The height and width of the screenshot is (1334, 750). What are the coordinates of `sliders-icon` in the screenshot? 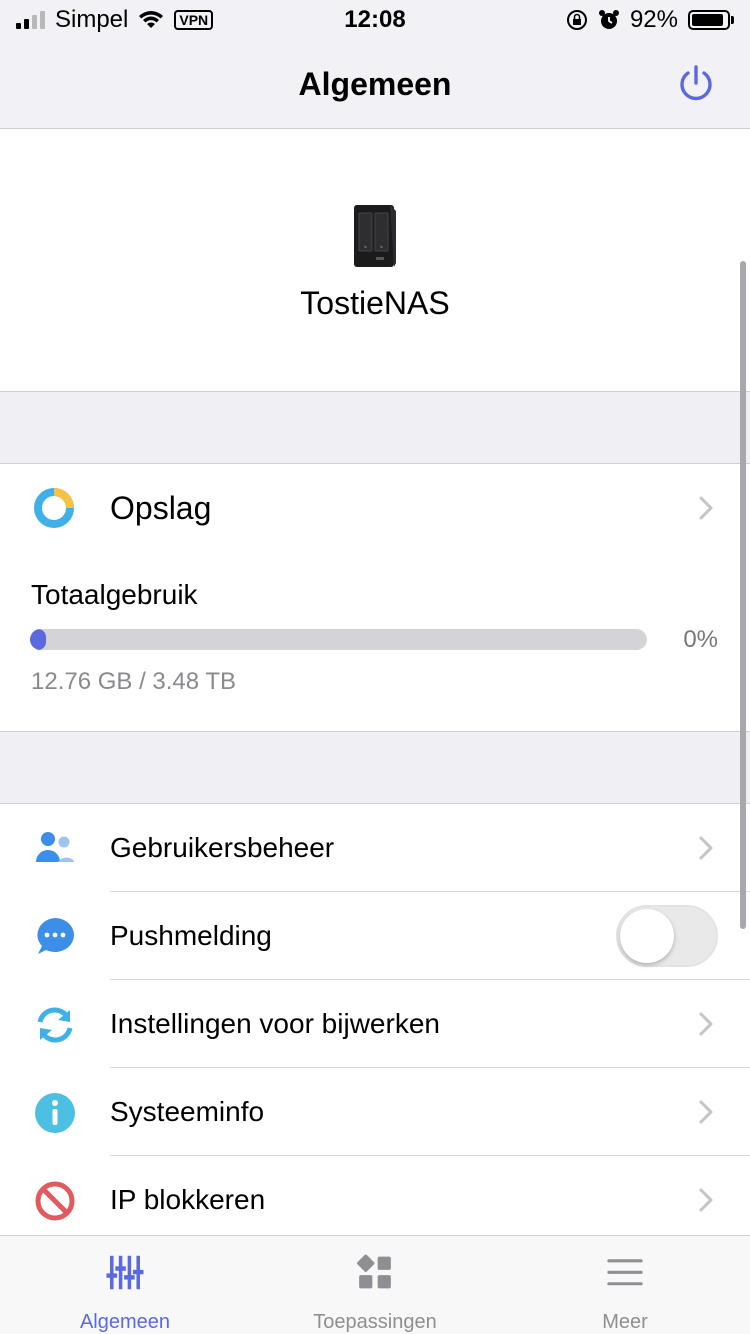 It's located at (125, 1272).